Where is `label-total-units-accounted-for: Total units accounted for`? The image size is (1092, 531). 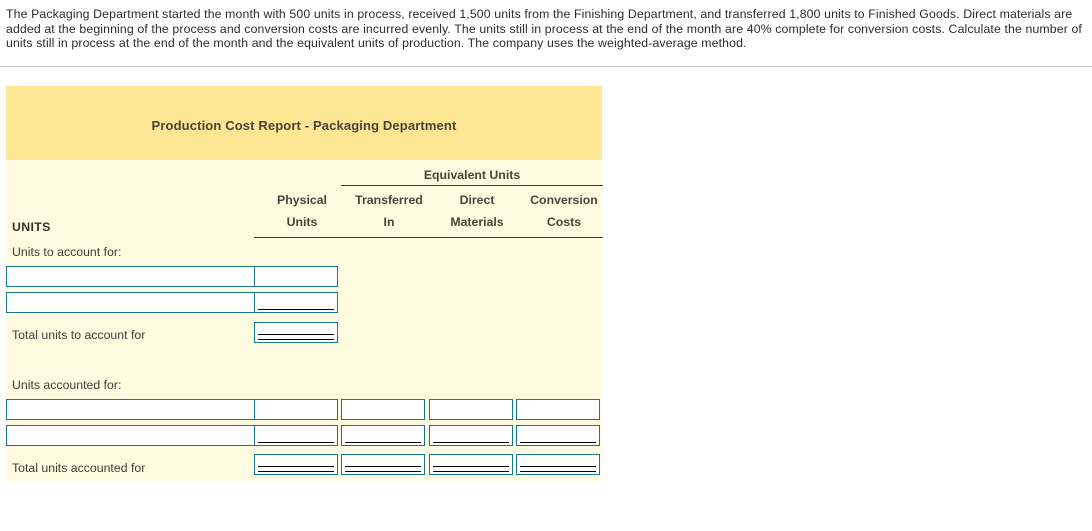
label-total-units-accounted-for: Total units accounted for is located at coordinates (79, 468).